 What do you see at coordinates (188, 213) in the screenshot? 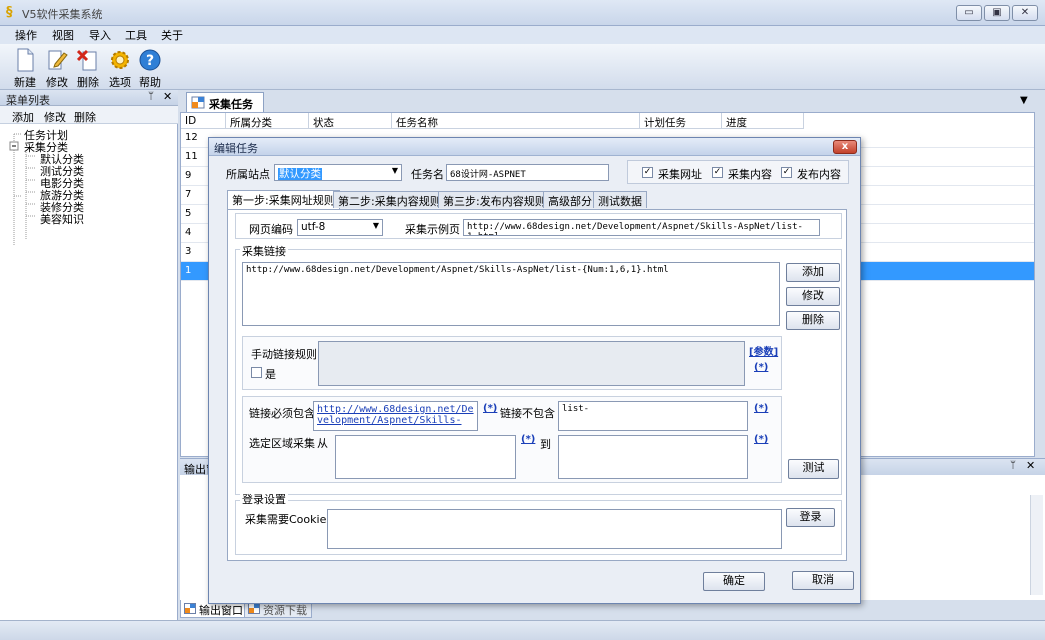
I see `row-id: 5` at bounding box center [188, 213].